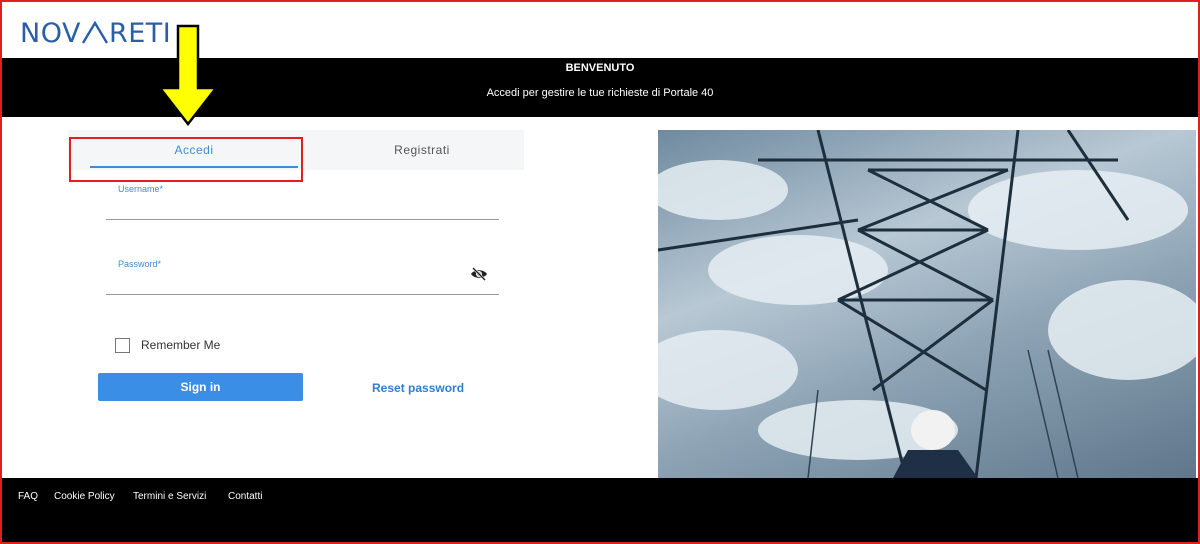 The image size is (1200, 544). Describe the element at coordinates (169, 496) in the screenshot. I see `footer-link-termini-servizi: Termini e Servizi` at that location.